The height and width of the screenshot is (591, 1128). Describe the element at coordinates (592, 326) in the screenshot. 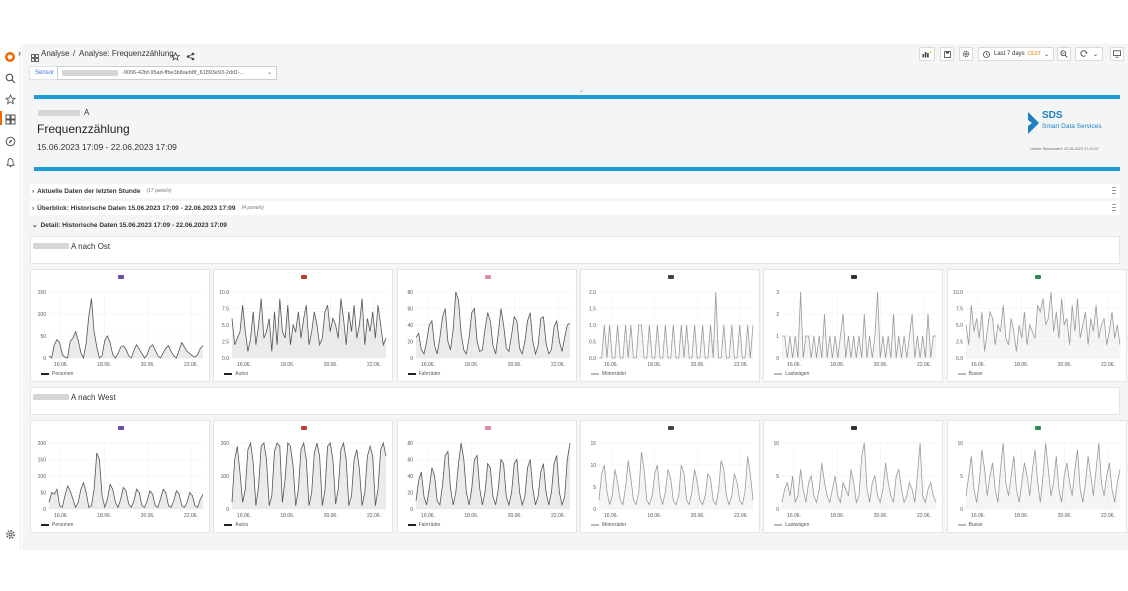

I see `y-tick-label: 1.0` at that location.